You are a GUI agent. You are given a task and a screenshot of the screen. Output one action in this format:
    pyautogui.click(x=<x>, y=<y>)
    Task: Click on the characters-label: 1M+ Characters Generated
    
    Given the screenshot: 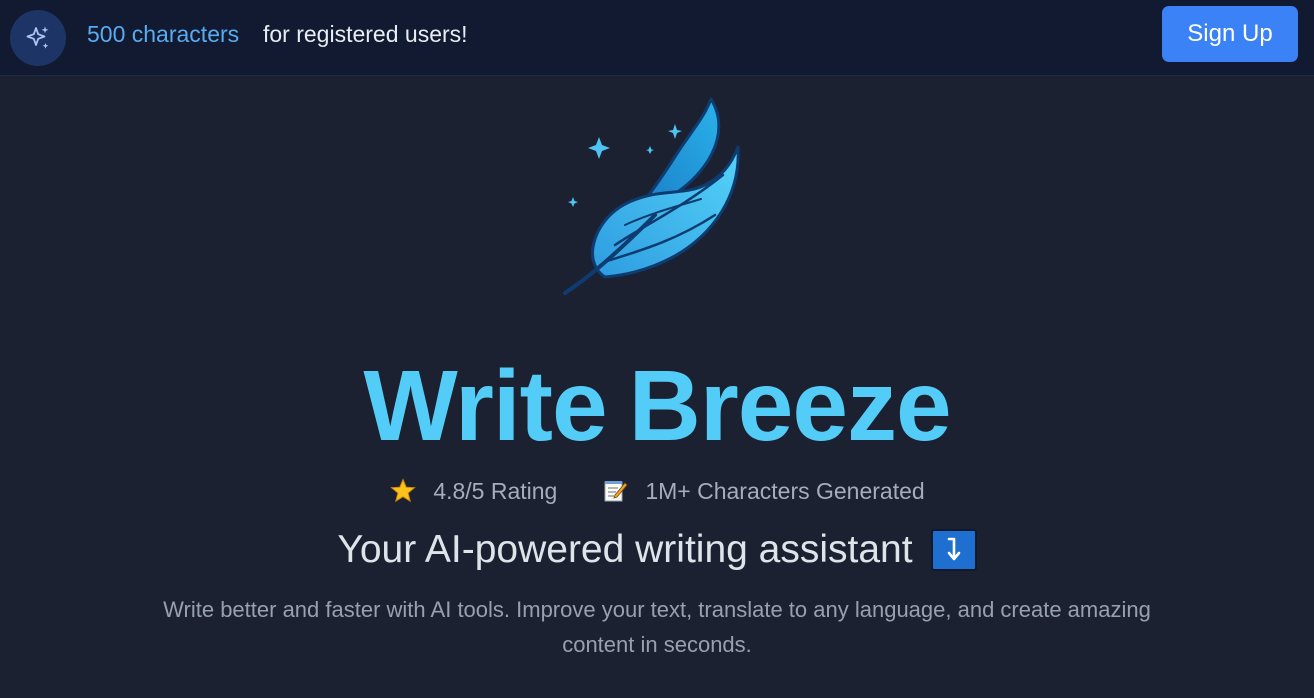 What is the action you would take?
    pyautogui.click(x=785, y=490)
    